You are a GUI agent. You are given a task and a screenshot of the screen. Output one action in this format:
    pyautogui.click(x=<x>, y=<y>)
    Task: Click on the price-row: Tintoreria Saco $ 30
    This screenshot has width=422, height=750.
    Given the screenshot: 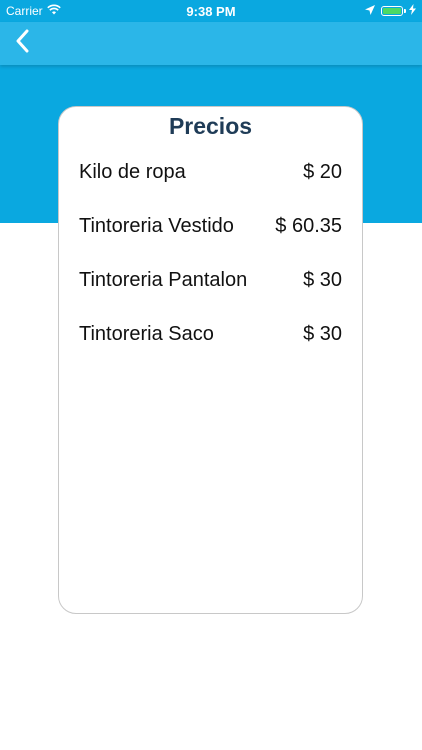 What is the action you would take?
    pyautogui.click(x=210, y=334)
    